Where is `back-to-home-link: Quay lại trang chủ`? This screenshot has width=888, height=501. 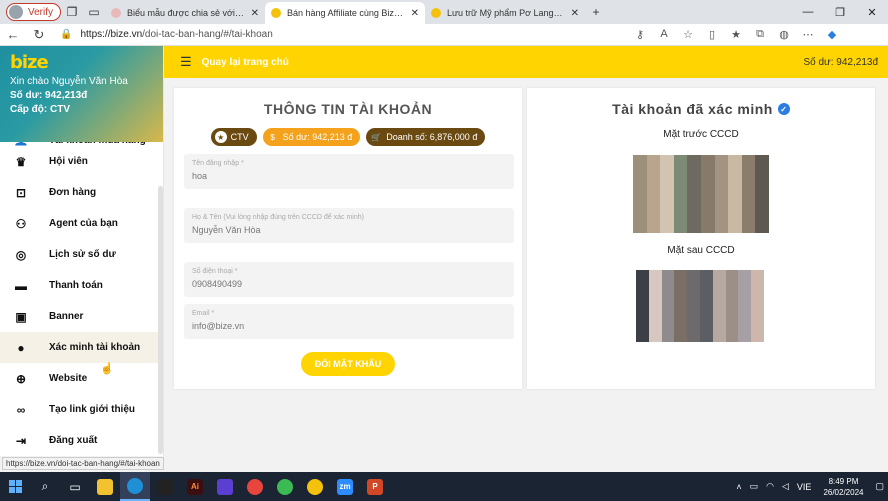 back-to-home-link: Quay lại trang chủ is located at coordinates (245, 62).